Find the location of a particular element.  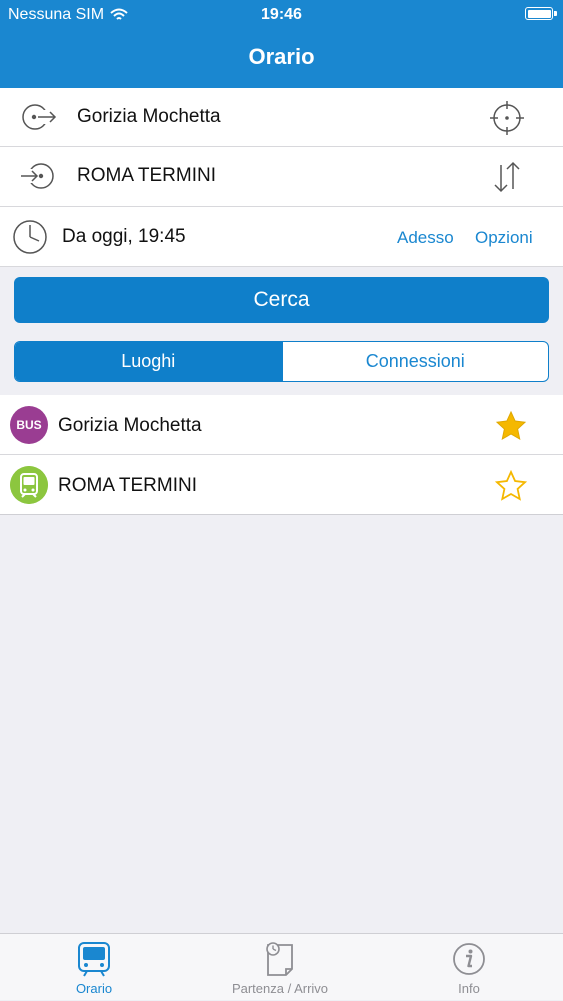

tab-bar: Orario Partenza / Arrivo Info is located at coordinates (281, 966).